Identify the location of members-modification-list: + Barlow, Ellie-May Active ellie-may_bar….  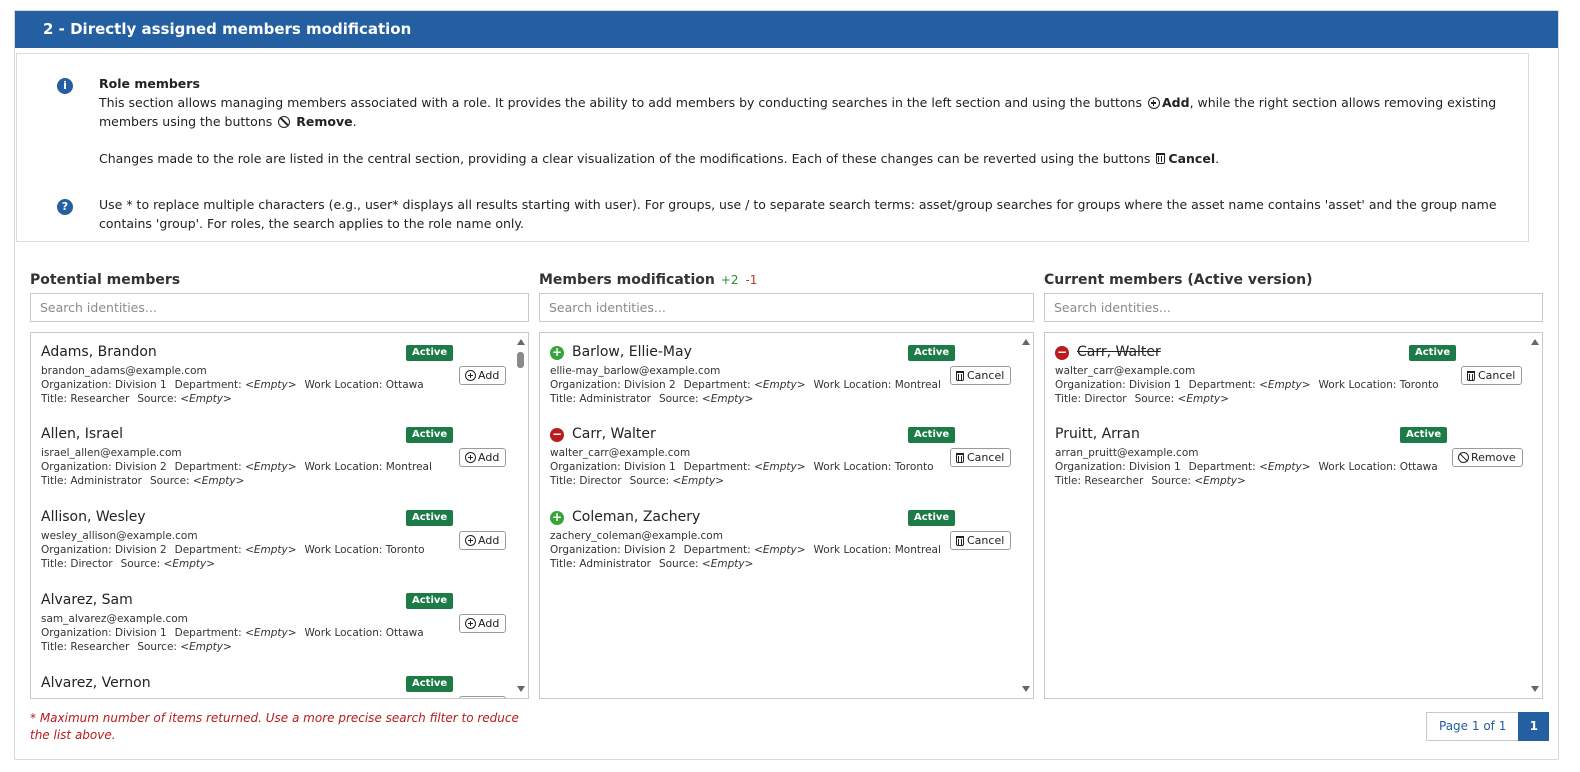
(786, 515).